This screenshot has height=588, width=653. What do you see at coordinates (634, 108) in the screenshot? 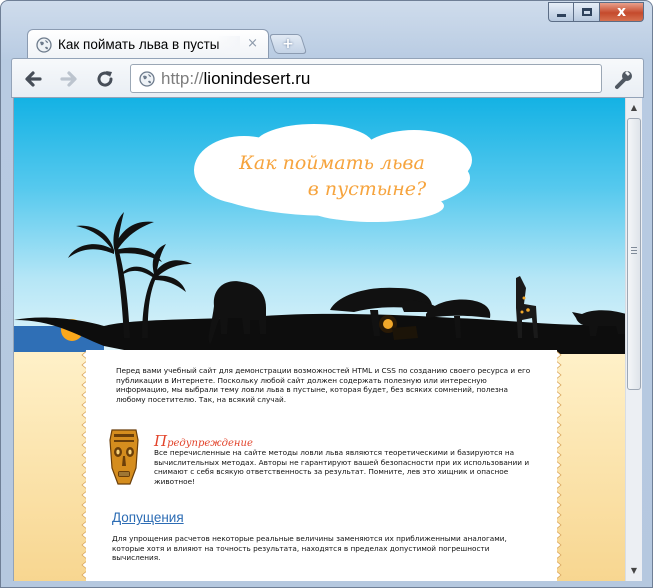
I see `scroll-up-arrow-icon: ▲` at bounding box center [634, 108].